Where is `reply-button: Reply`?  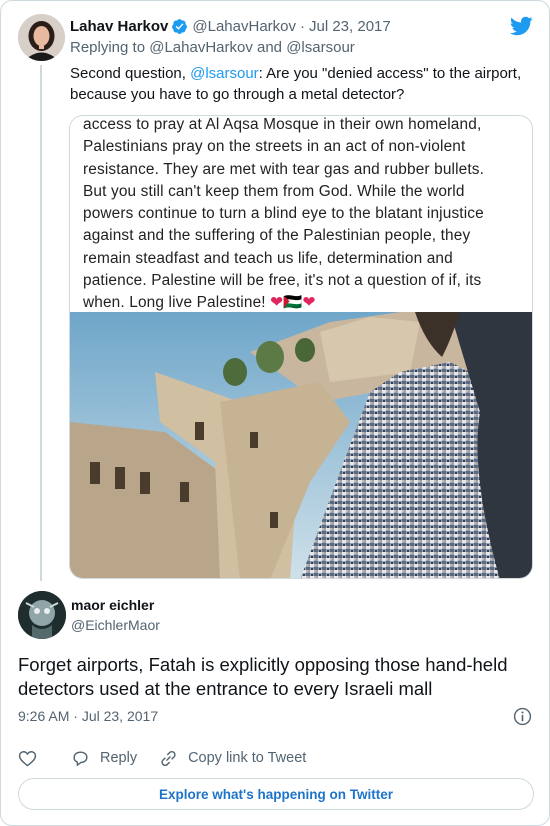
reply-button: Reply is located at coordinates (104, 758).